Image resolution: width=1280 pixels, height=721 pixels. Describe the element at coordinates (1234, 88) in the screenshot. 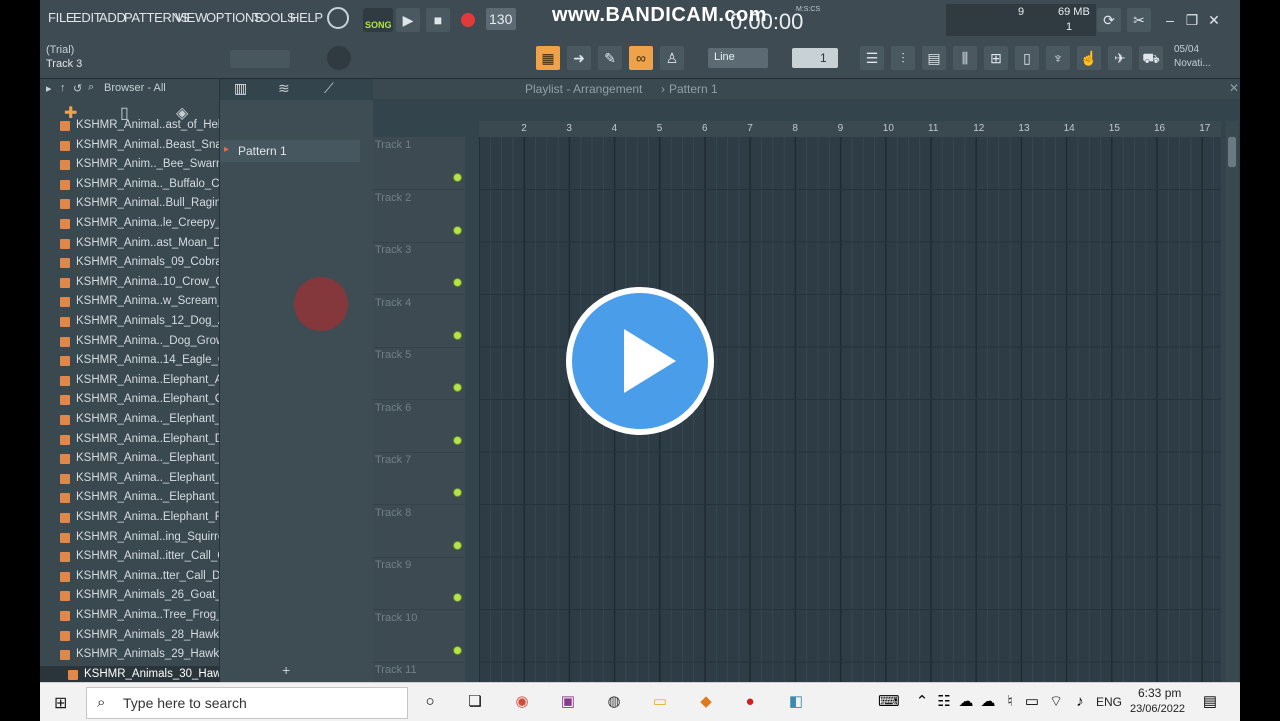

I see `playlist-close-icon: ✕` at that location.